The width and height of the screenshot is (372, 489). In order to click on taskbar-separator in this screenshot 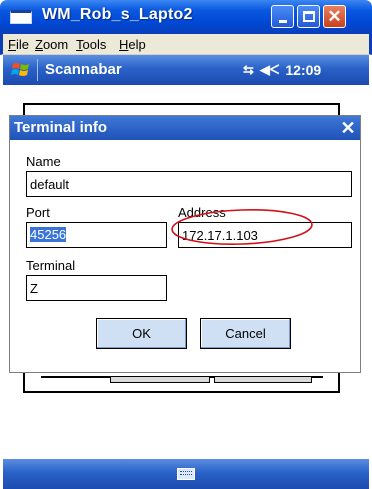, I will do `click(37, 70)`.